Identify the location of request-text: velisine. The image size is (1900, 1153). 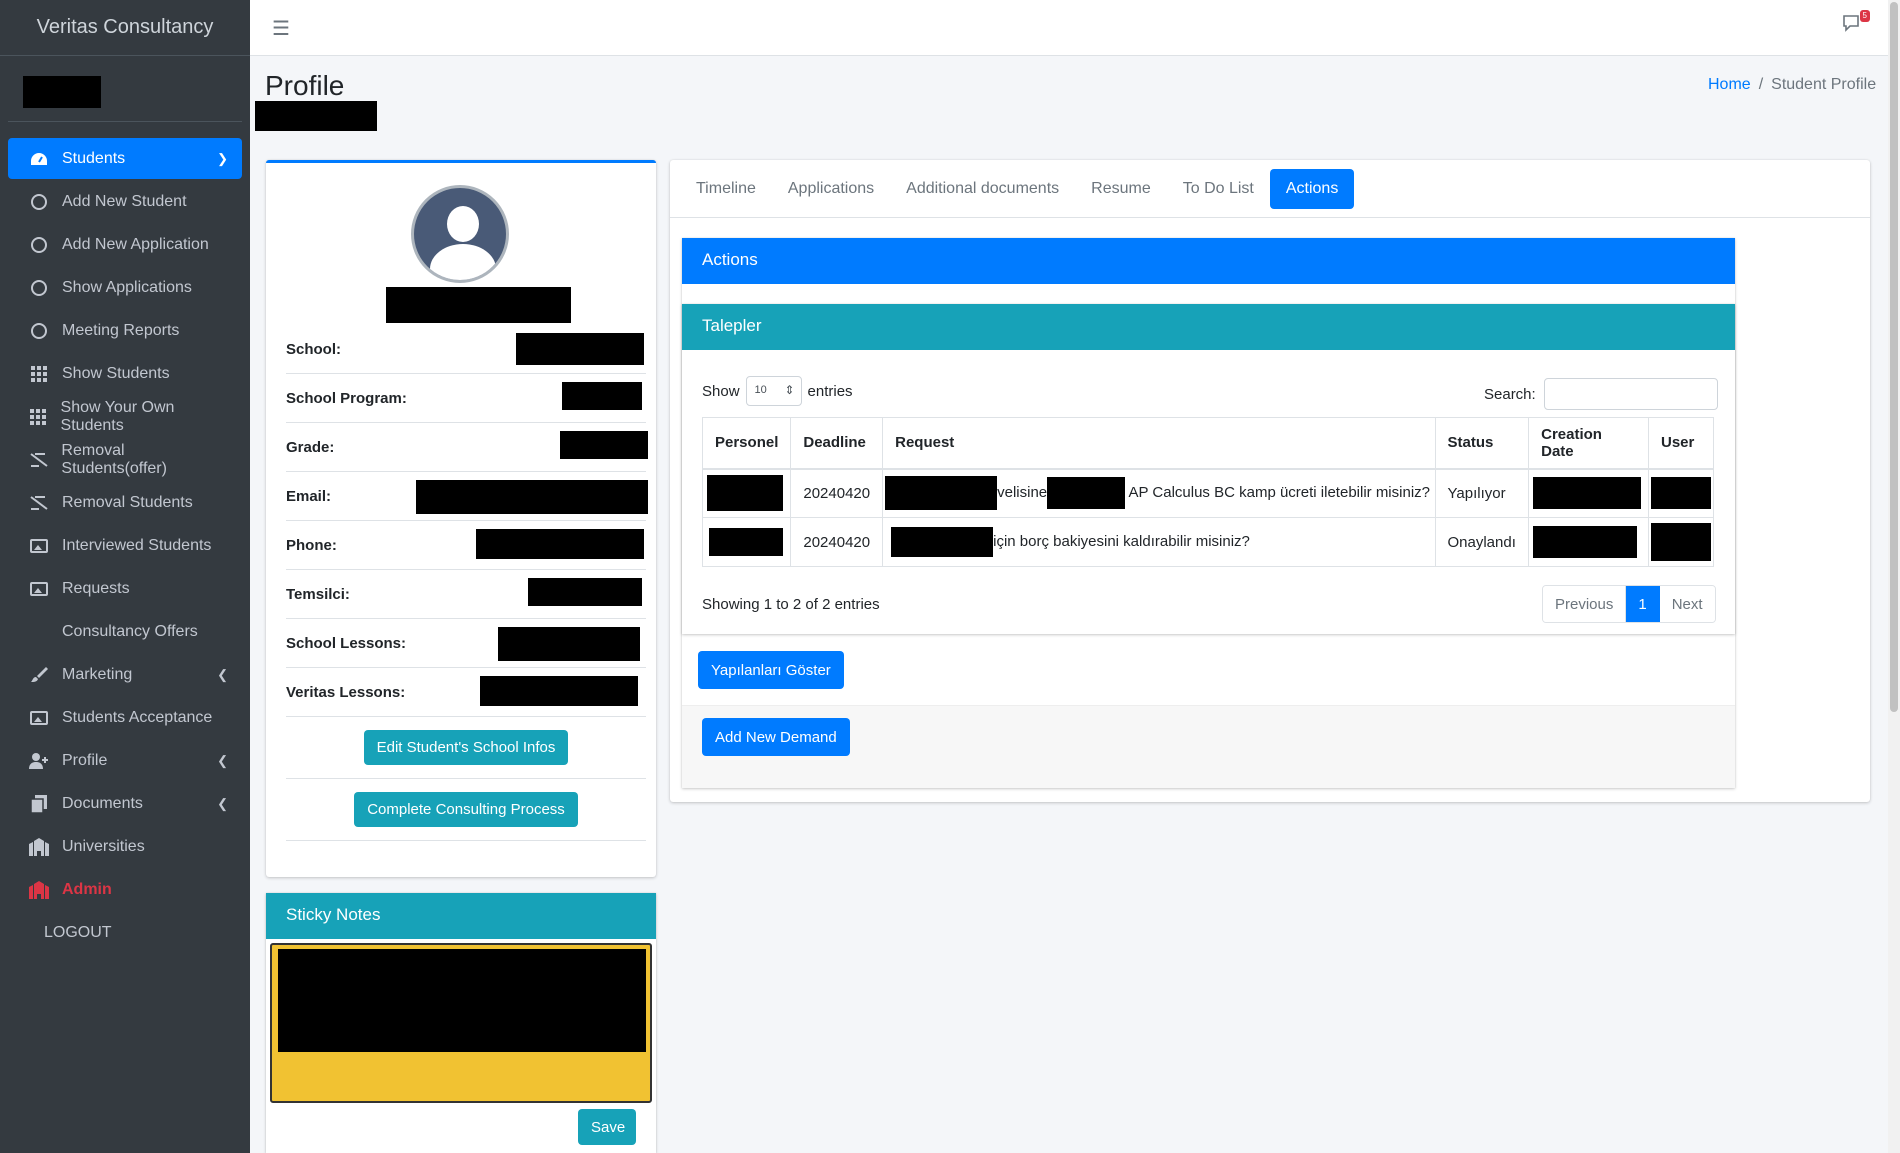
(1022, 493).